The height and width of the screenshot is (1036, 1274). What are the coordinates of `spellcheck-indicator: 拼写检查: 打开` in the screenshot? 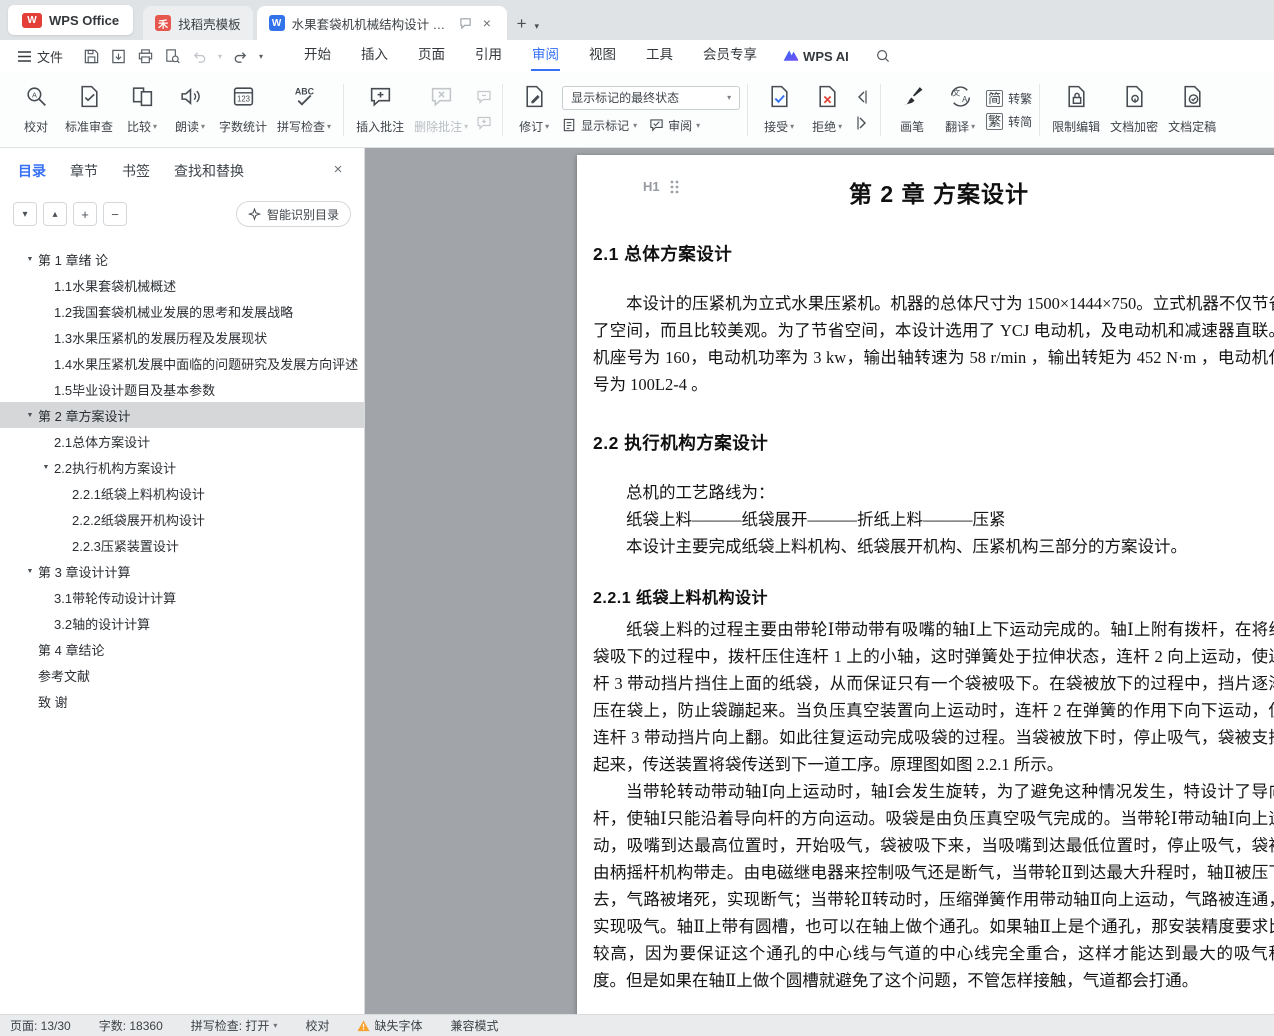 It's located at (234, 1025).